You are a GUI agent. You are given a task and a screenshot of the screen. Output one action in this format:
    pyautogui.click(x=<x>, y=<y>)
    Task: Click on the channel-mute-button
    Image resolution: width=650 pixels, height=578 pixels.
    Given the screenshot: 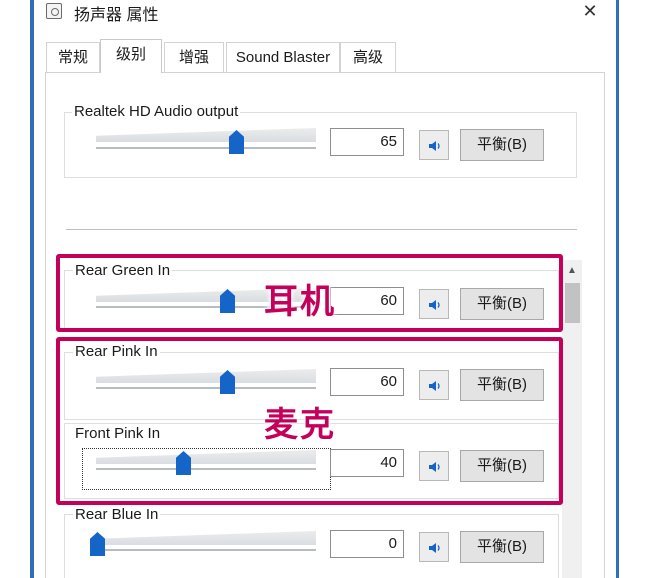 What is the action you would take?
    pyautogui.click(x=434, y=547)
    